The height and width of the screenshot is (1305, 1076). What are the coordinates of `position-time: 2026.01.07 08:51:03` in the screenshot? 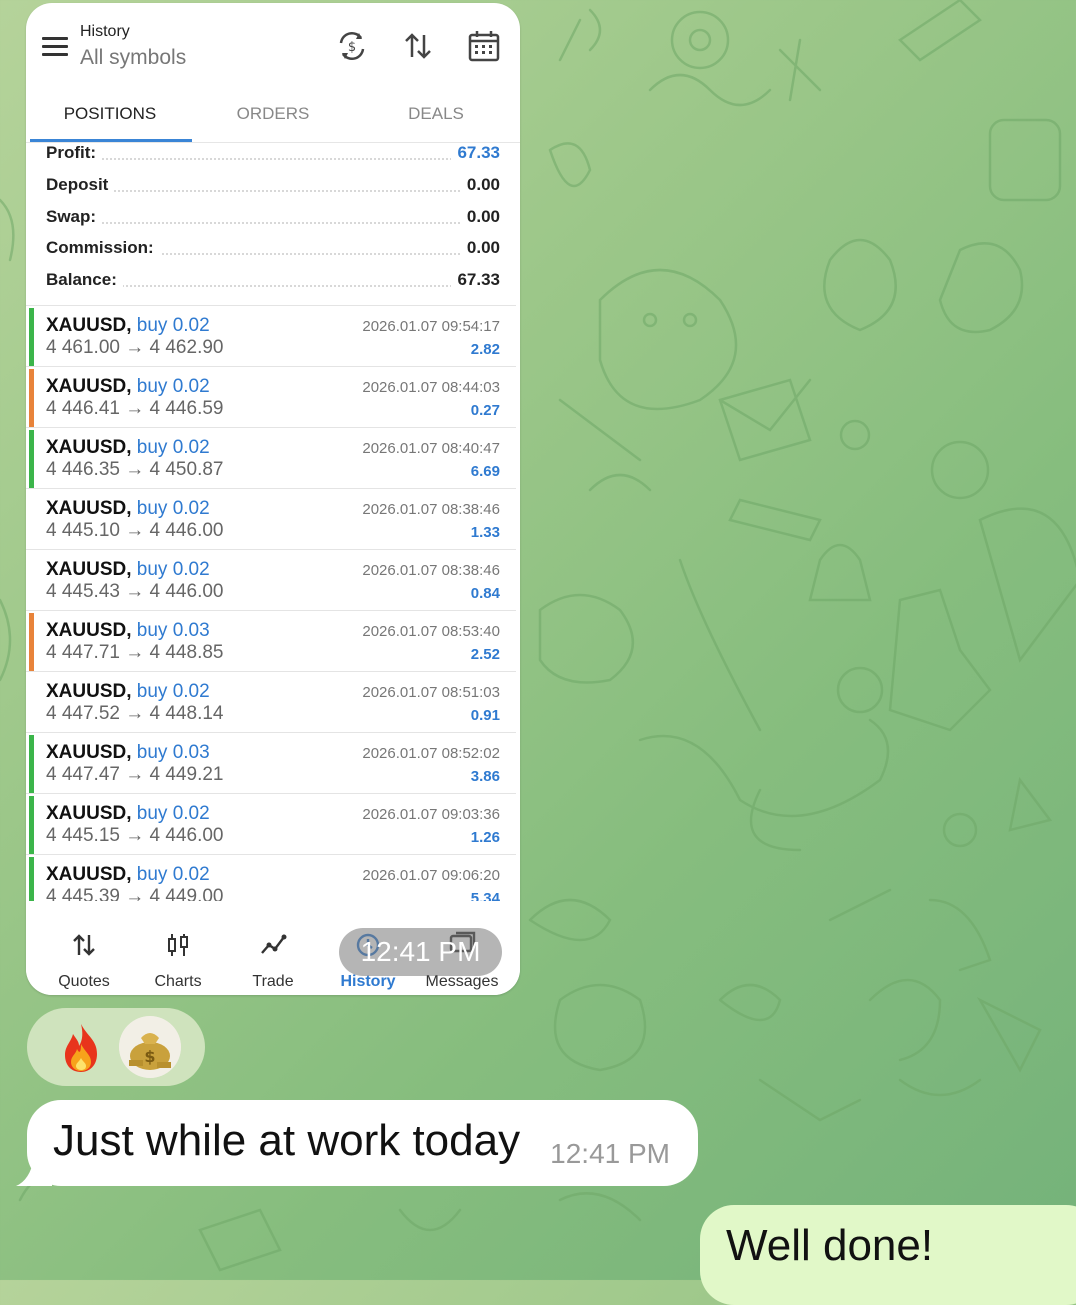 It's located at (431, 692).